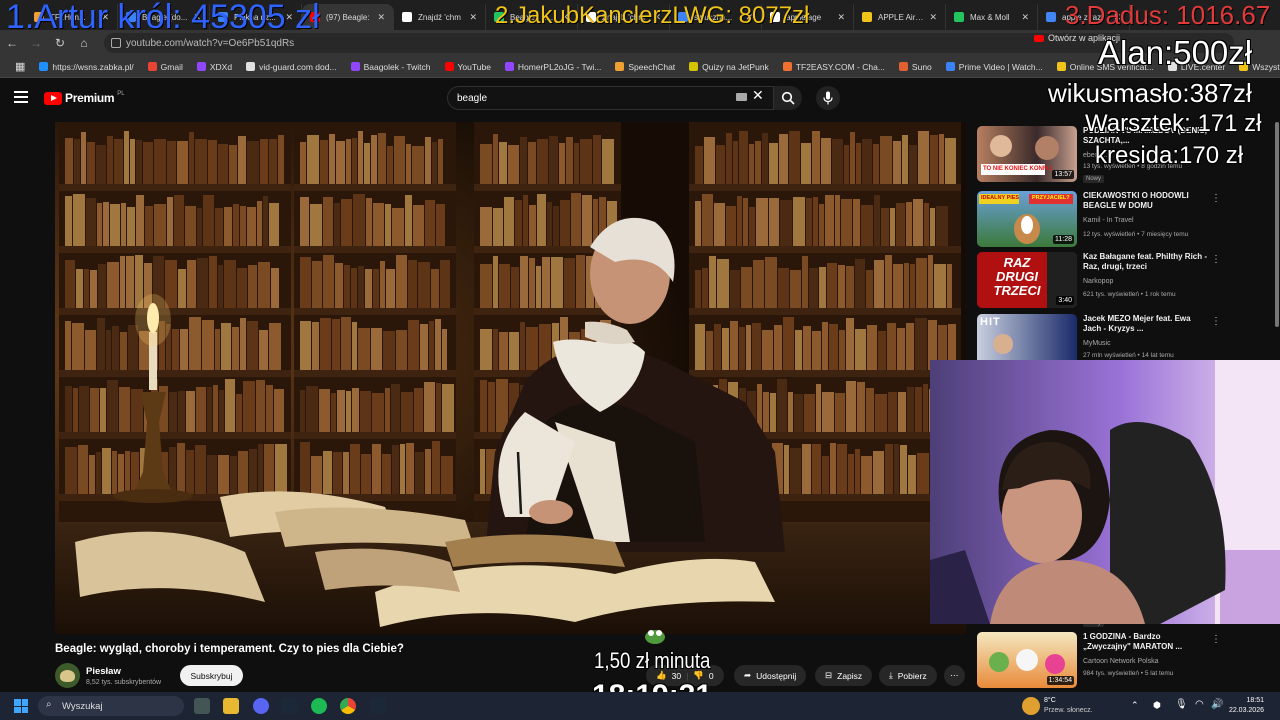  I want to click on voice-search-button, so click(828, 98).